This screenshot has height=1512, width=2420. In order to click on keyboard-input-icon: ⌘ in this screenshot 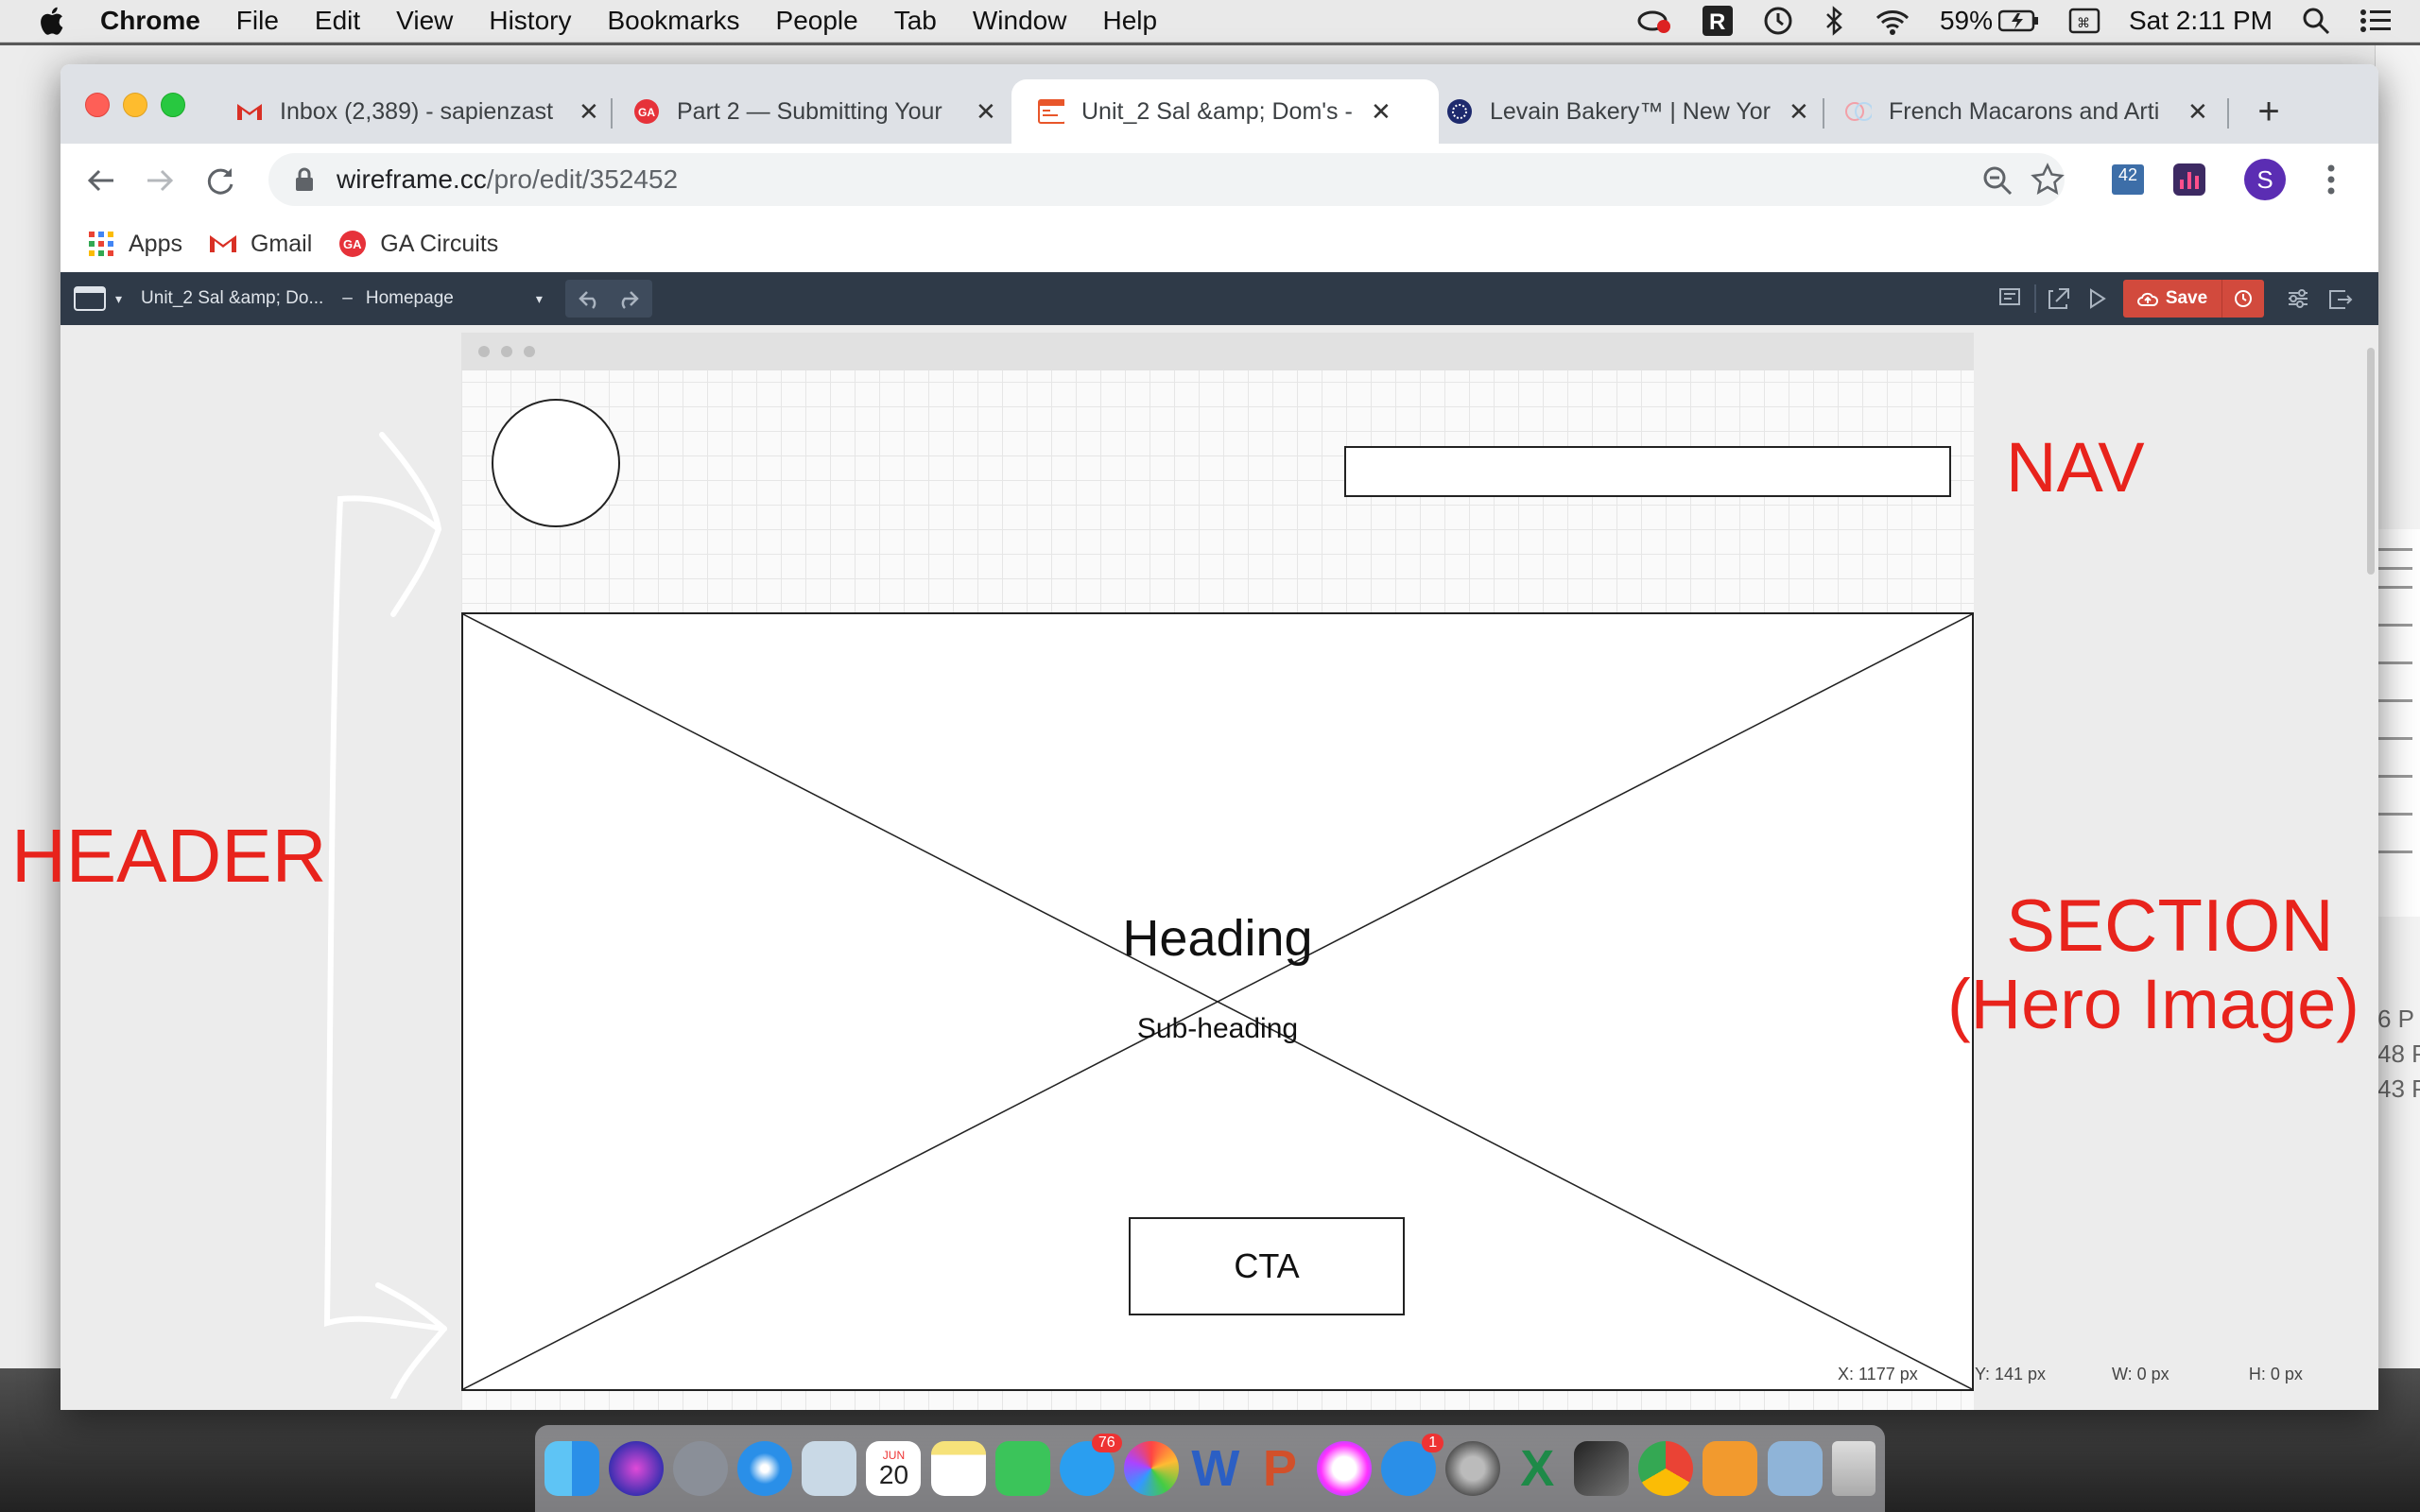, I will do `click(2084, 21)`.